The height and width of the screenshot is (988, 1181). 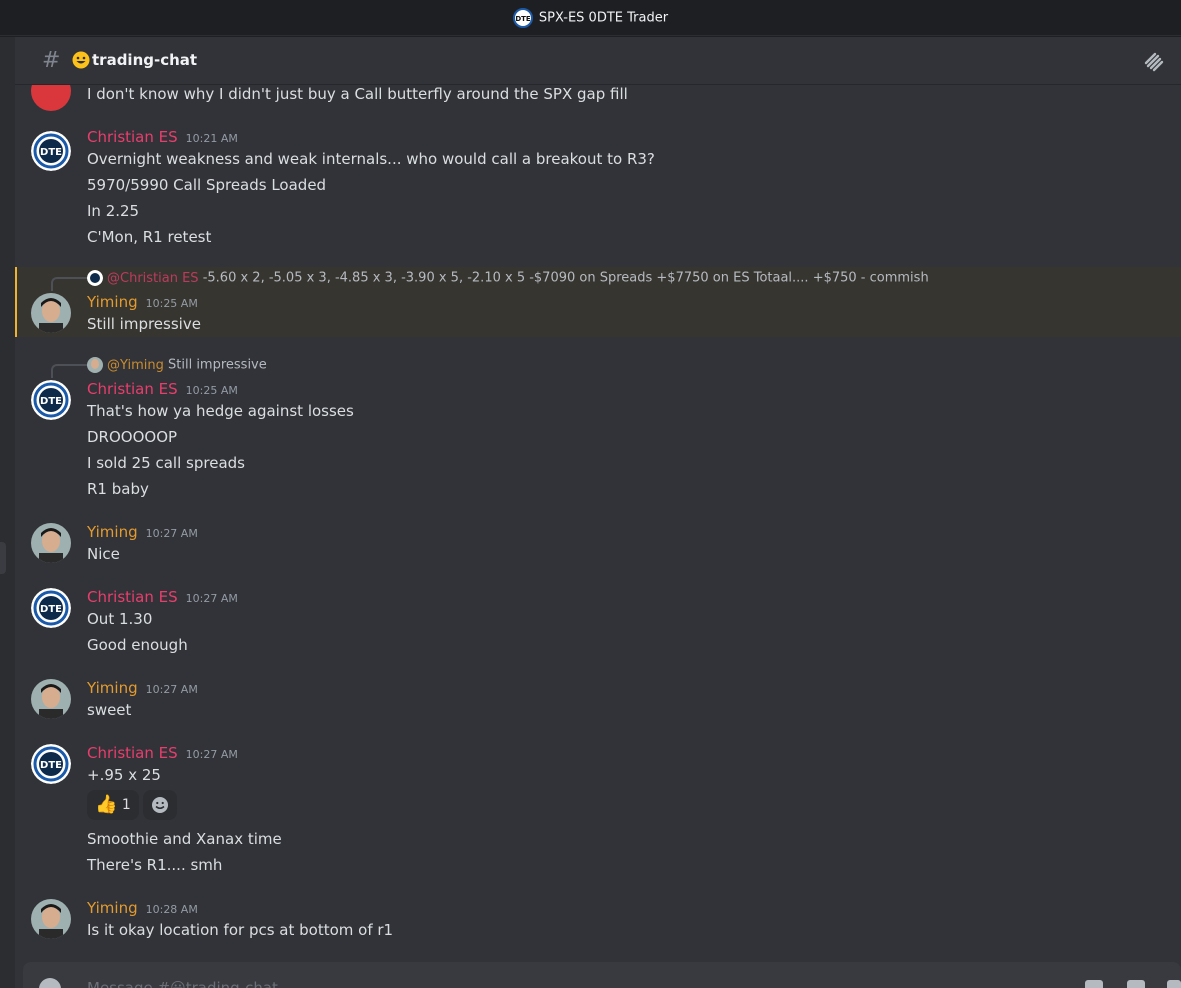 I want to click on window-title-bar: DTE SPX-ES 0DTE Trader, so click(x=590, y=18).